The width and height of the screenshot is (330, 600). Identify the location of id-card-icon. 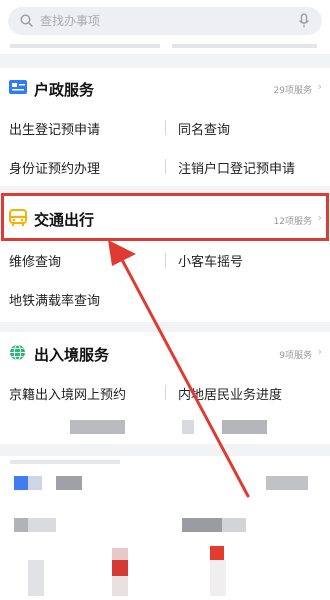
(18, 87).